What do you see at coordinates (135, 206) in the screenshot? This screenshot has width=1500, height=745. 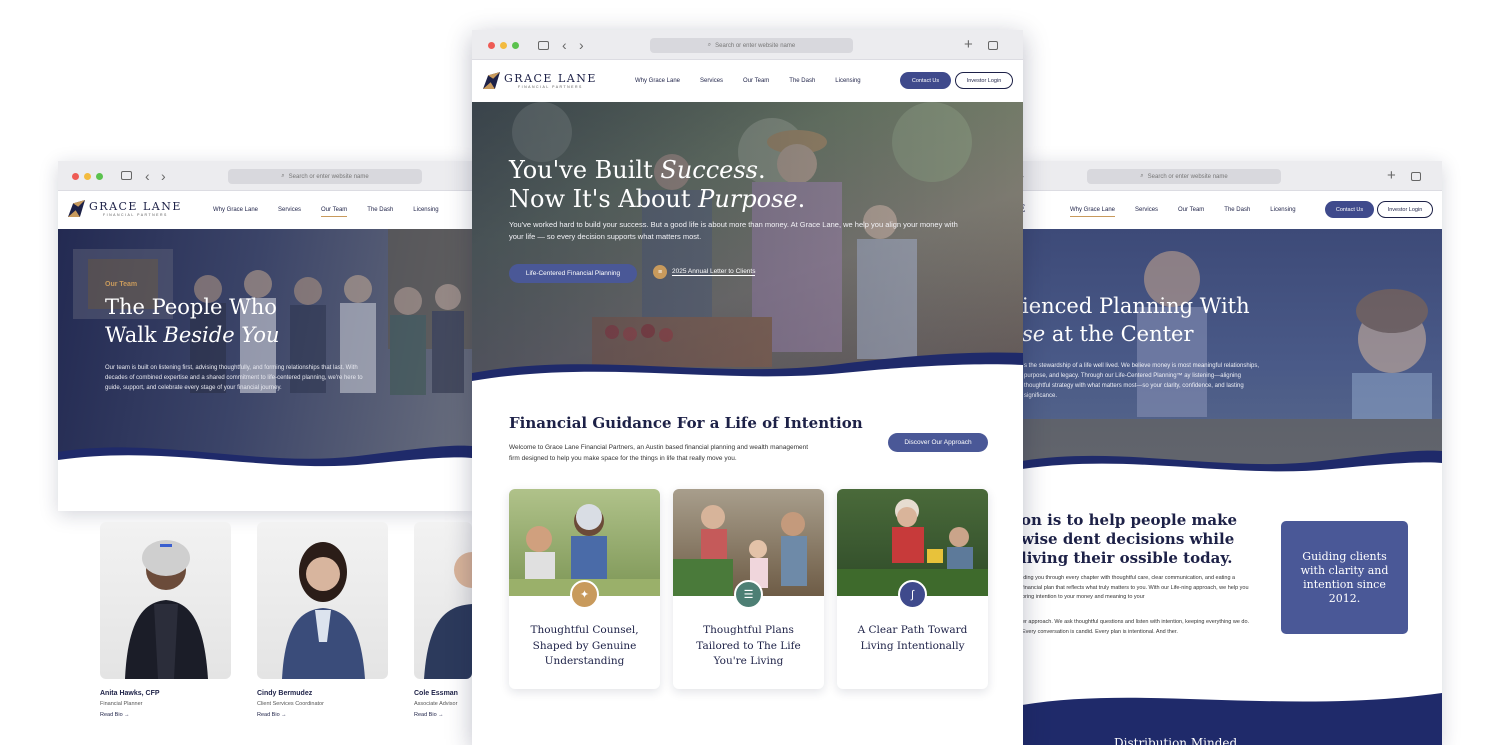 I see `logo-name: GRACE LANE` at bounding box center [135, 206].